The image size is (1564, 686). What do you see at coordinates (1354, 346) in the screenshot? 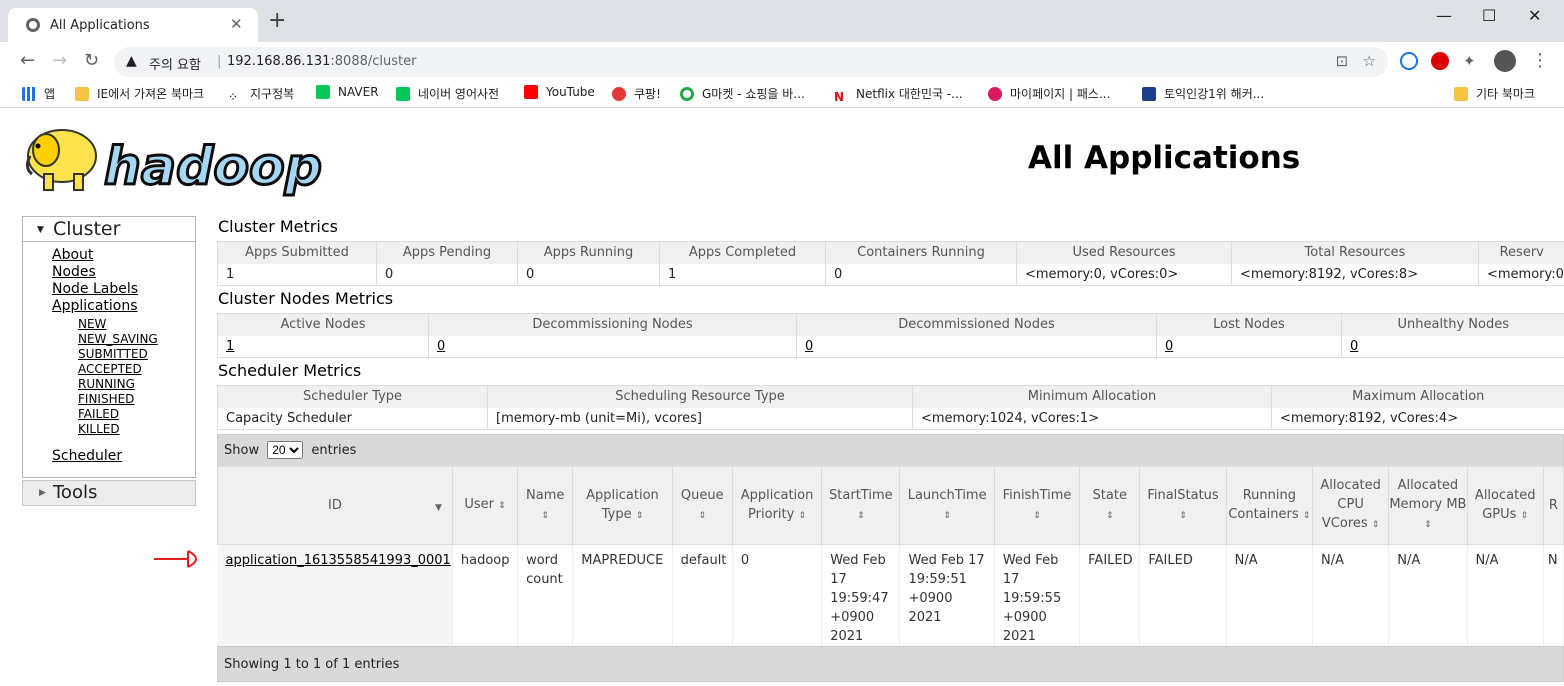
I see `unhealthy-nodes-link: 0` at bounding box center [1354, 346].